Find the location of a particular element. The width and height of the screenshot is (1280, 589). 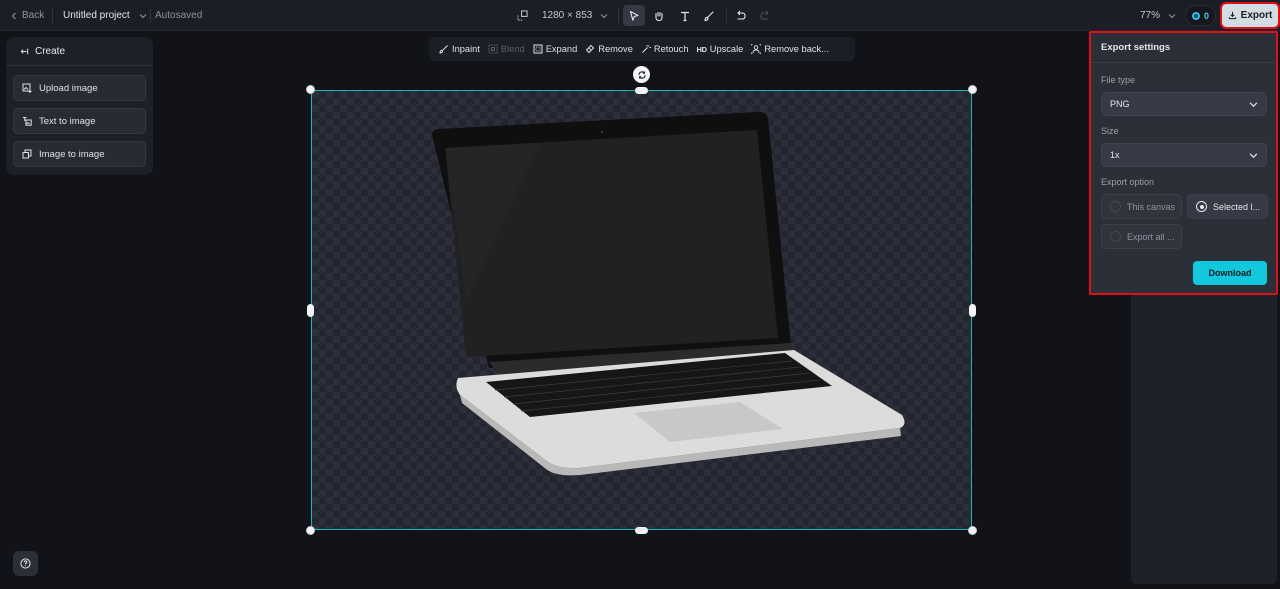

export-button: Export is located at coordinates (1250, 15).